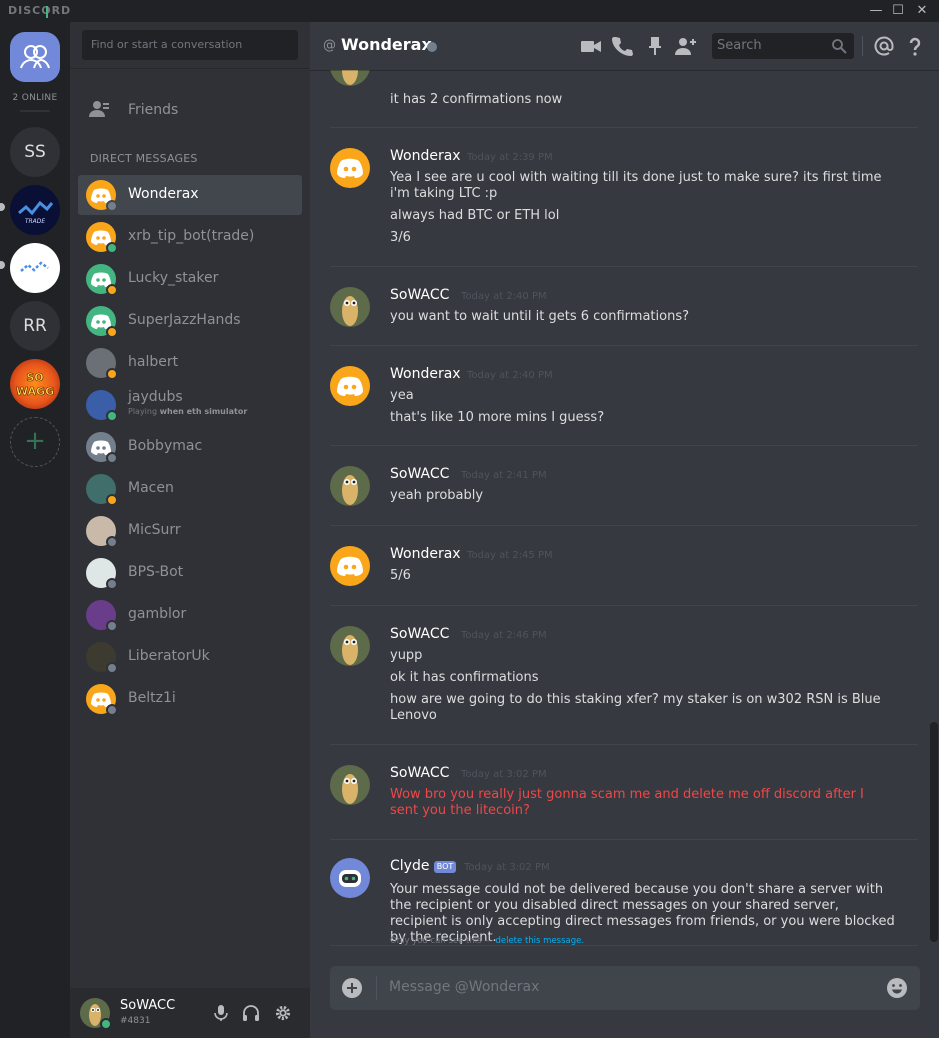  What do you see at coordinates (406, 655) in the screenshot?
I see `message-text: yupp` at bounding box center [406, 655].